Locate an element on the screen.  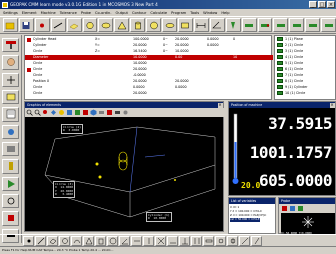
zoom-all-icon is located at coordinates (45, 112).